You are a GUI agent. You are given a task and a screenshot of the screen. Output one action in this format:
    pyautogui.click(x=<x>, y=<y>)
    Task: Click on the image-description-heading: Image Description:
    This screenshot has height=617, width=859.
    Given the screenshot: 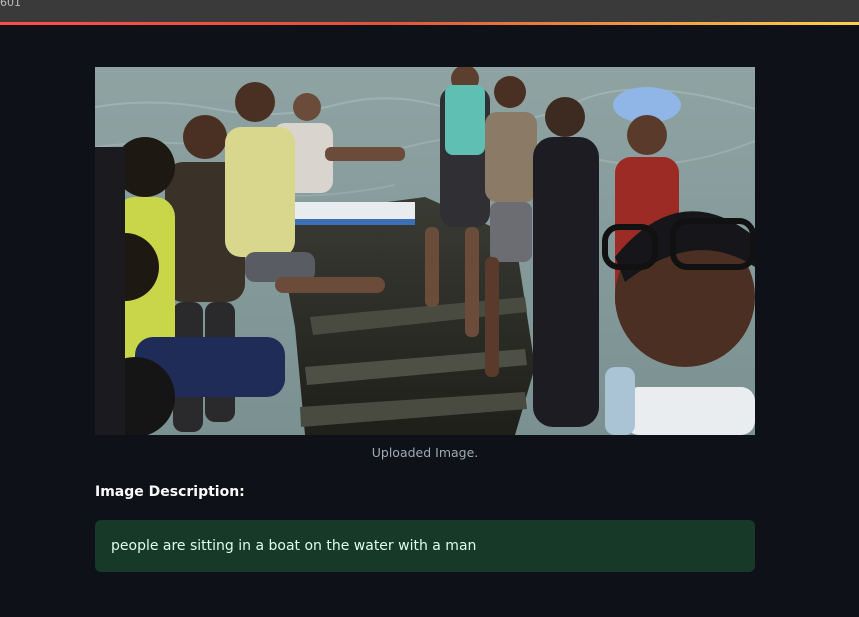 What is the action you would take?
    pyautogui.click(x=170, y=492)
    